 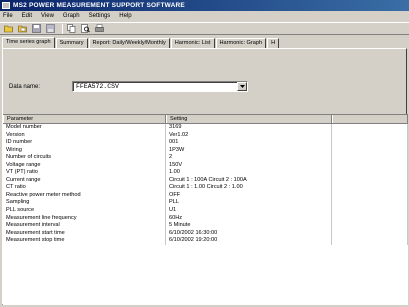 I want to click on tab-report: Report: Daily/Weekly/Monthly, so click(x=129, y=43).